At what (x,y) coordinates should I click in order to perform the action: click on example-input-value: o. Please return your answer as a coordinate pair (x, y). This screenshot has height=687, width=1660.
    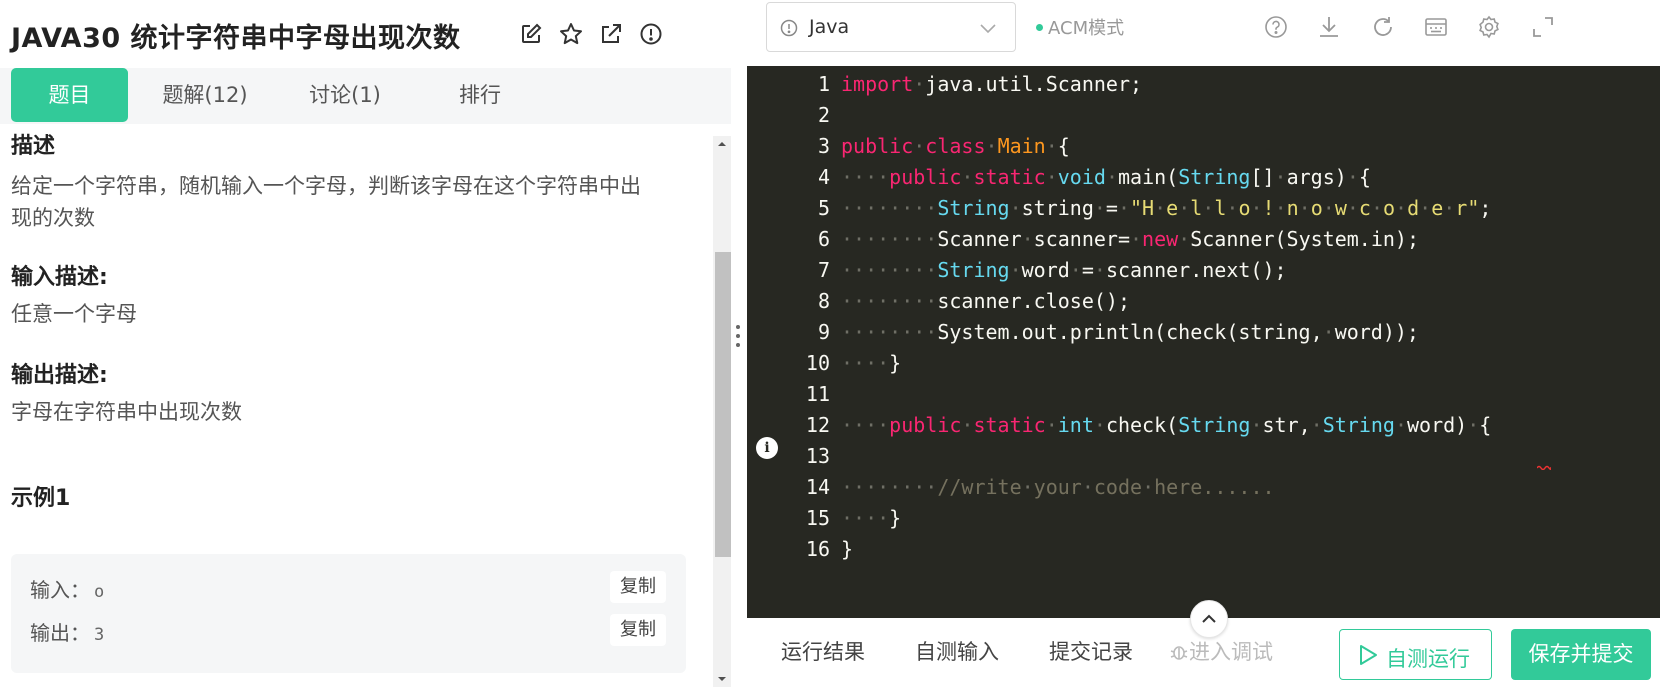
    Looking at the image, I should click on (99, 592).